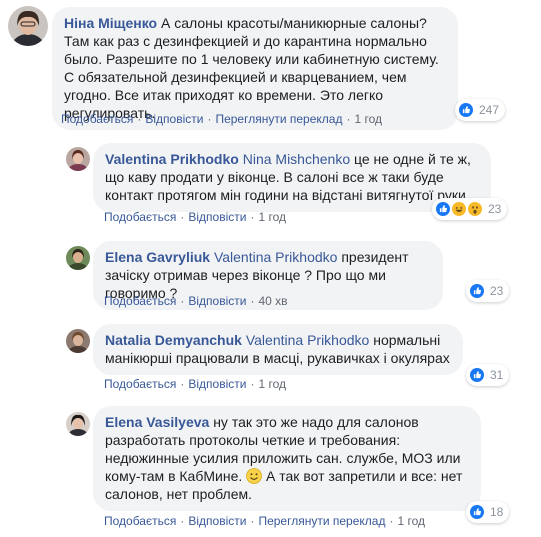  I want to click on reaction-count: 18, so click(497, 512).